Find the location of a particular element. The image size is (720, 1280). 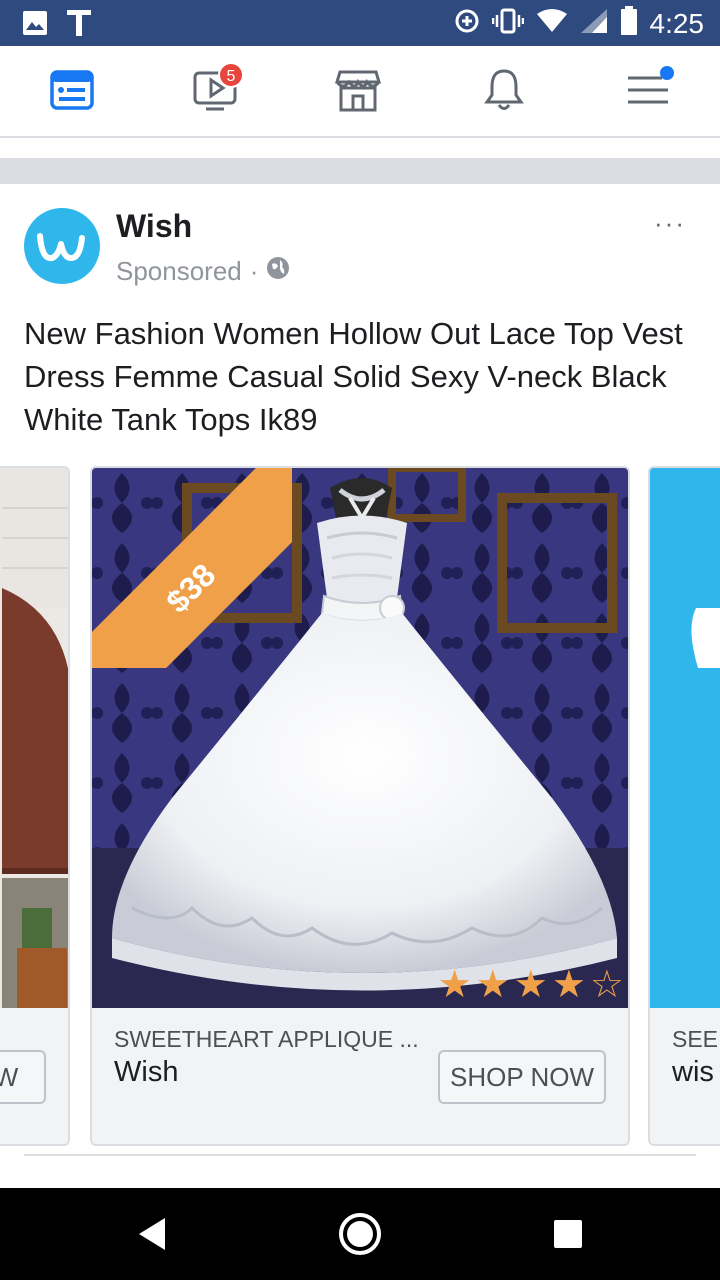

prev-card-image is located at coordinates (34, 738).